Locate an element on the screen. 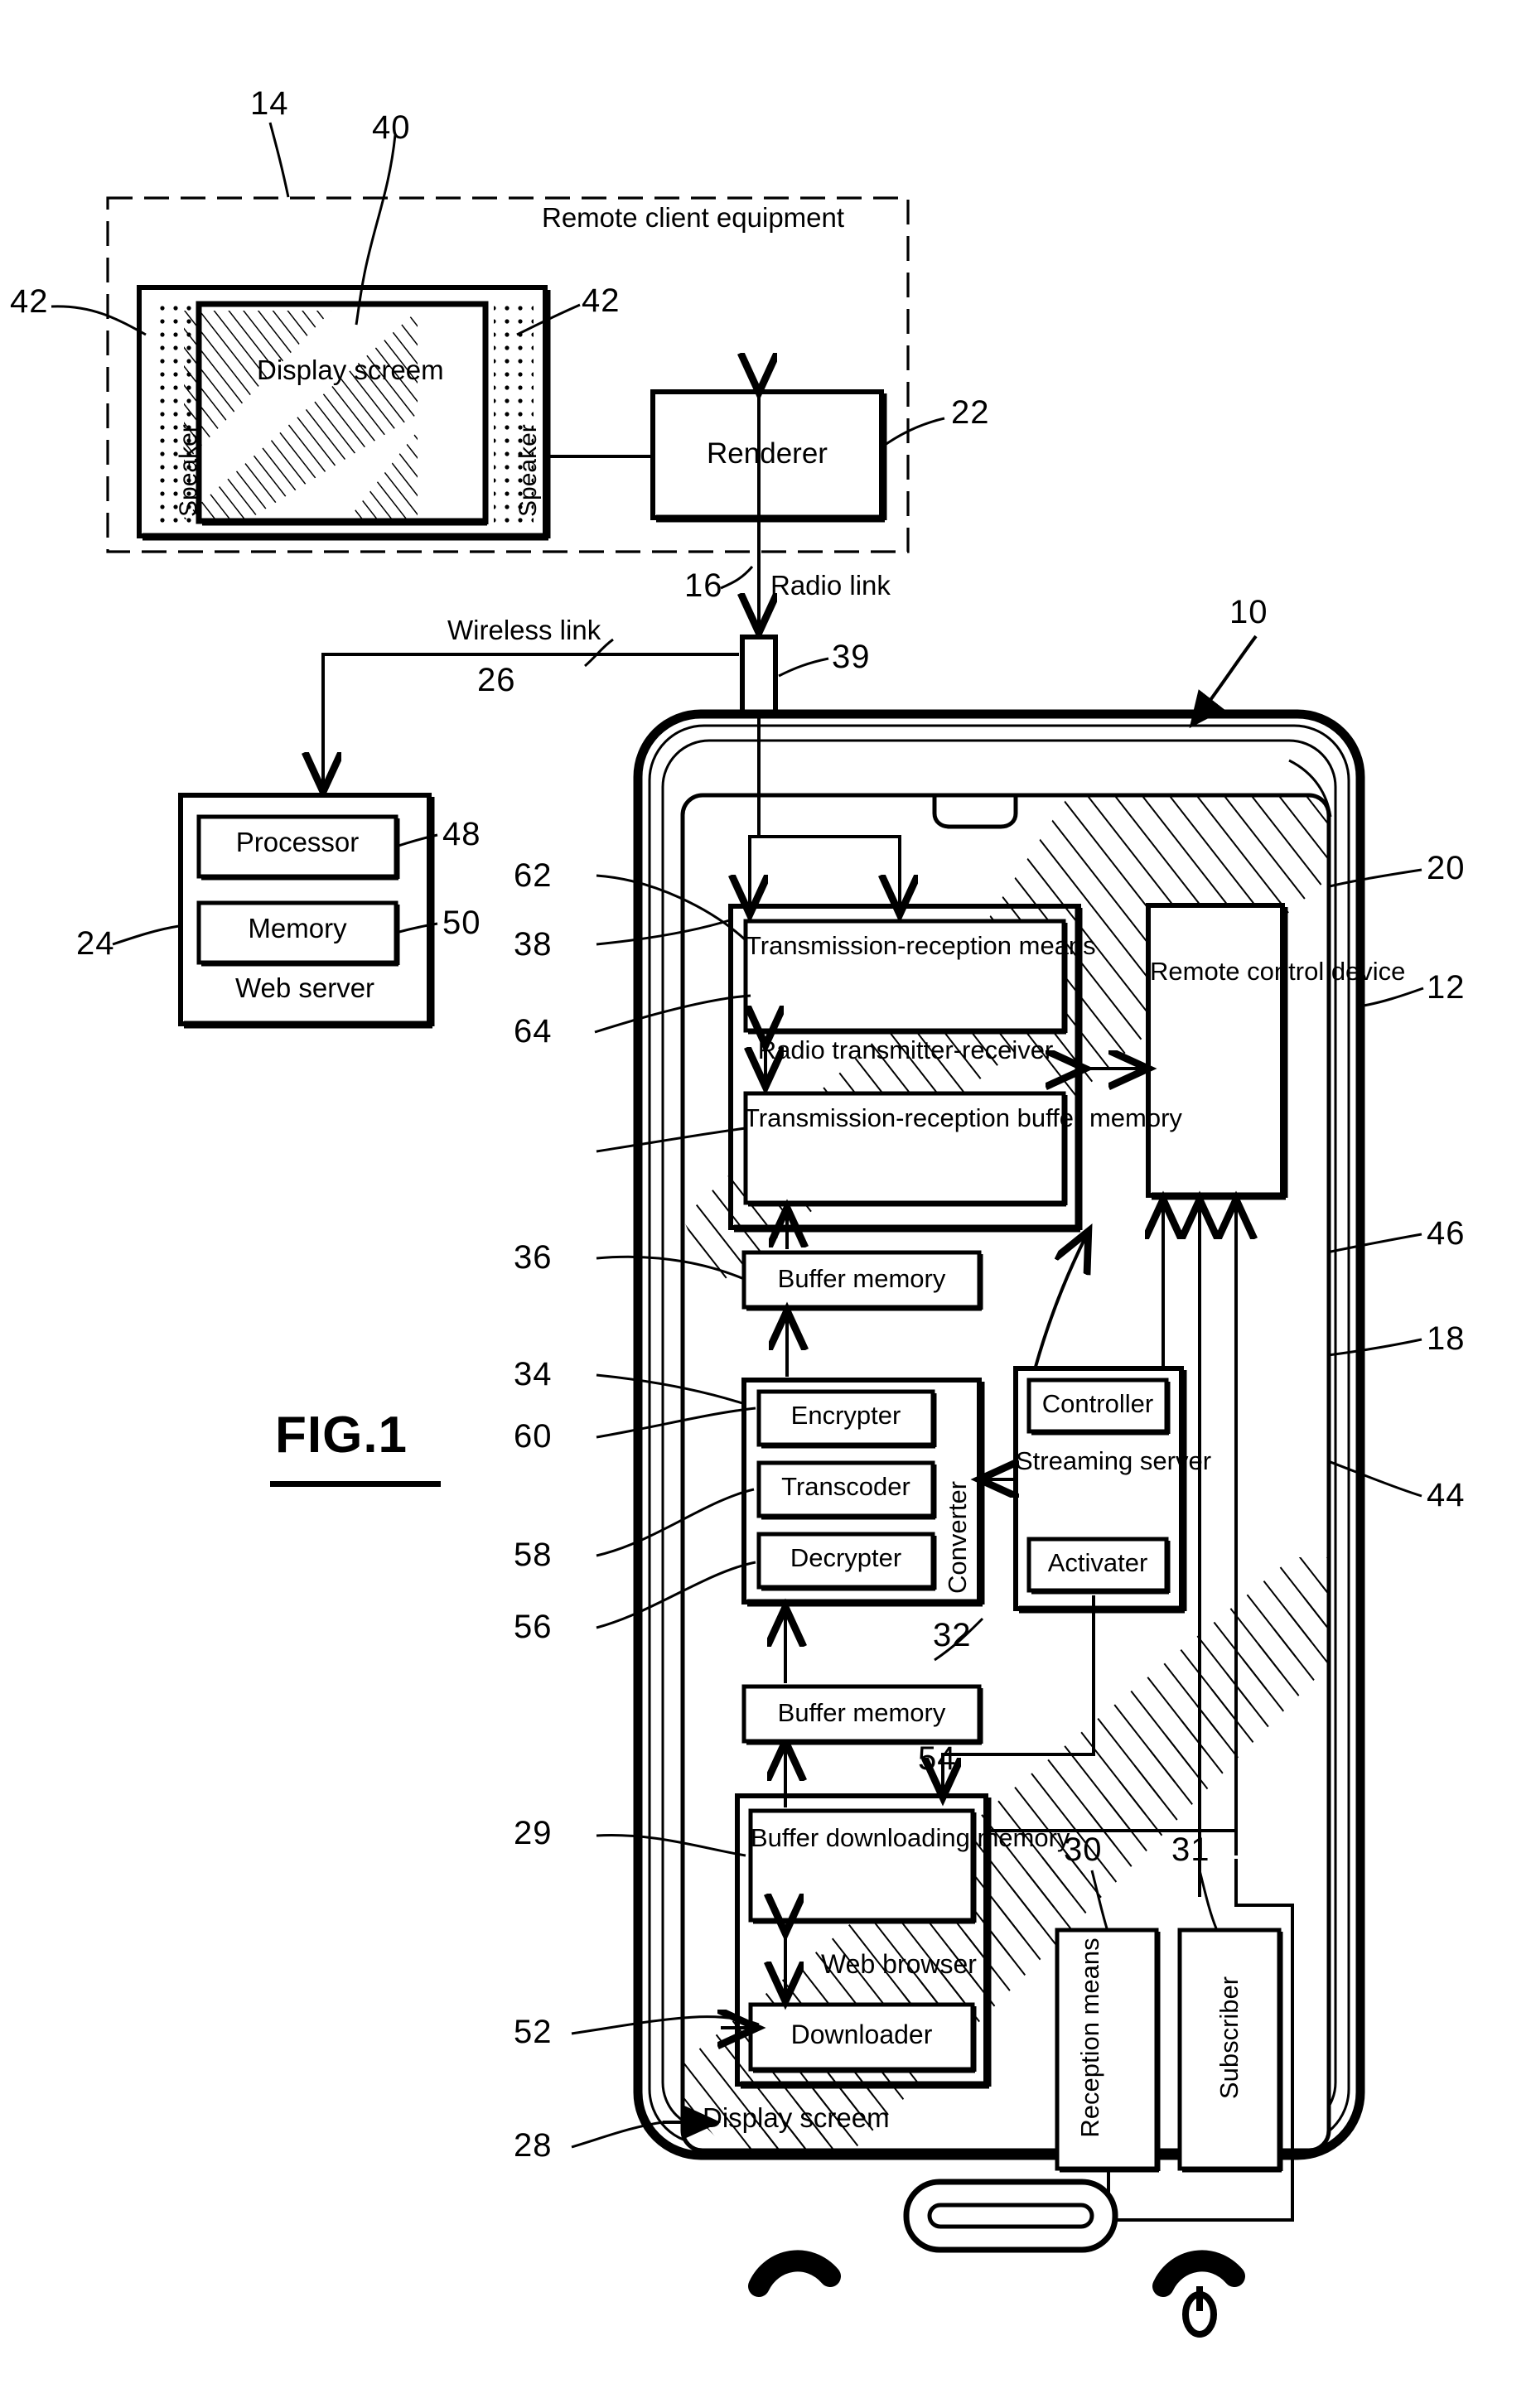 This screenshot has height=2408, width=1531. web-browser-label: Web browser is located at coordinates (899, 1964).